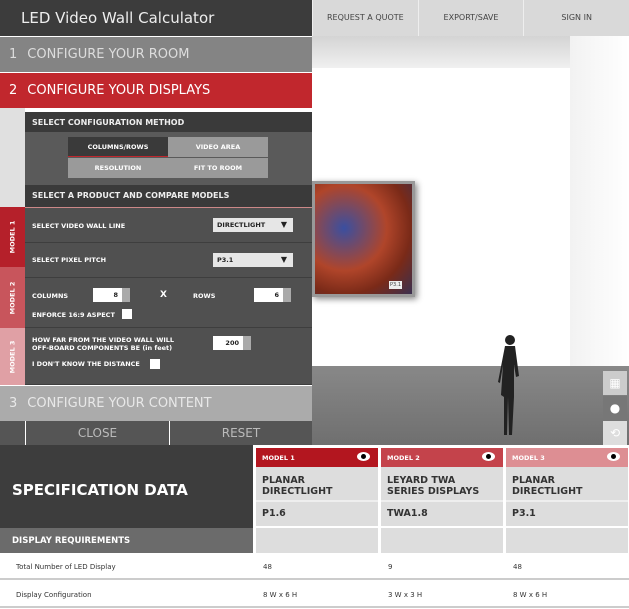 The height and width of the screenshot is (609, 629). What do you see at coordinates (126, 486) in the screenshot?
I see `spec-title: SPECIFICATION DATA` at bounding box center [126, 486].